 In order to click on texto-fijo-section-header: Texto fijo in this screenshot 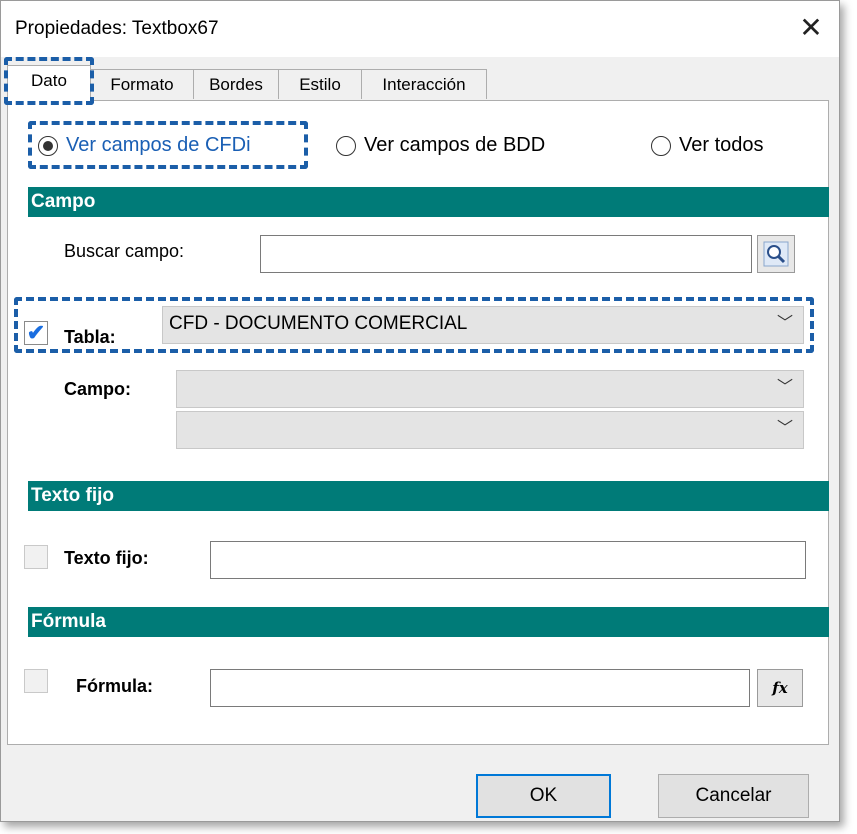, I will do `click(428, 496)`.